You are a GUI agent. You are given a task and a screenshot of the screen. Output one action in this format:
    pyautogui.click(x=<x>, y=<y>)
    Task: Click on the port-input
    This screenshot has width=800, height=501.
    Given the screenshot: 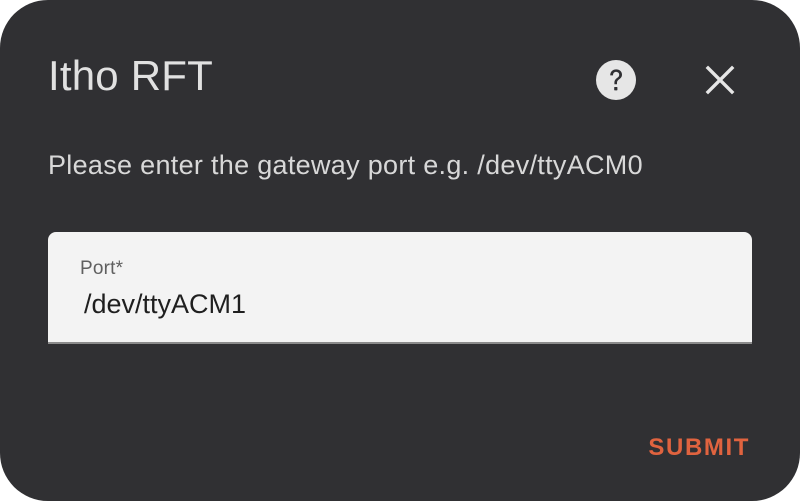 What is the action you would take?
    pyautogui.click(x=404, y=304)
    